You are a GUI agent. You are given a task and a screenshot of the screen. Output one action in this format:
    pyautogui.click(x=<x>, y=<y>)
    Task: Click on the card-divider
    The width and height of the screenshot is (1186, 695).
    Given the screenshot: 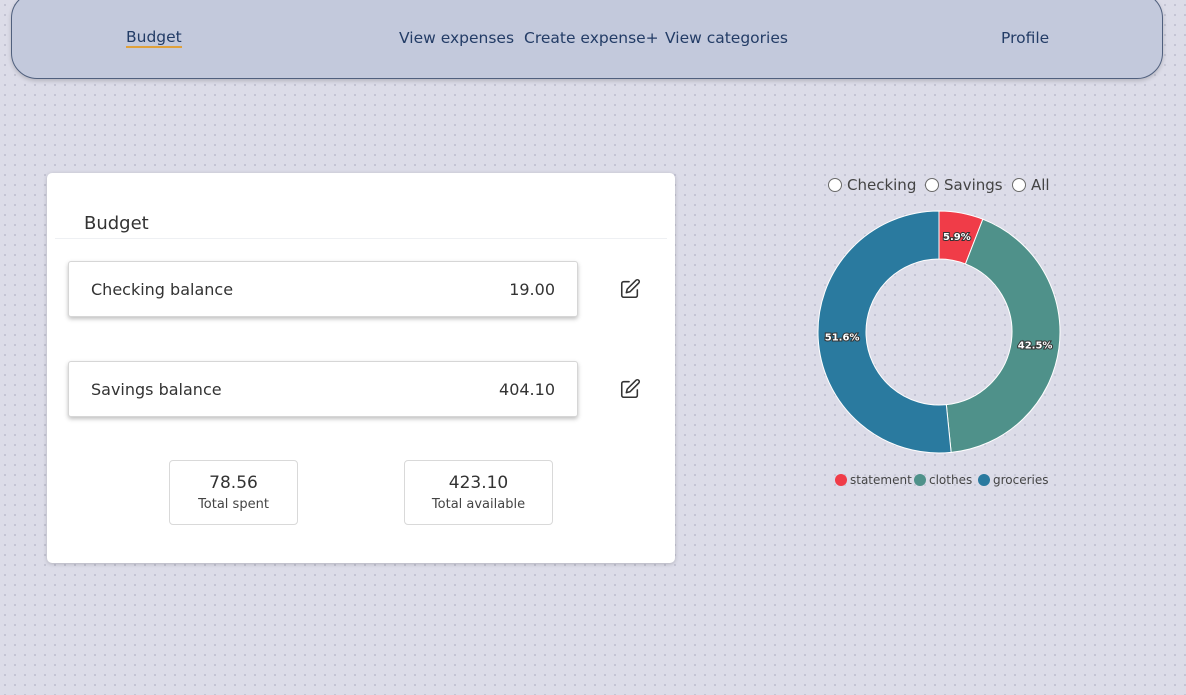 What is the action you would take?
    pyautogui.click(x=361, y=238)
    